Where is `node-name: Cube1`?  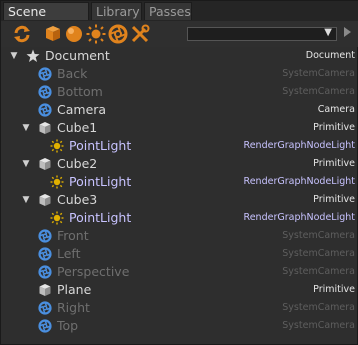 node-name: Cube1 is located at coordinates (77, 127).